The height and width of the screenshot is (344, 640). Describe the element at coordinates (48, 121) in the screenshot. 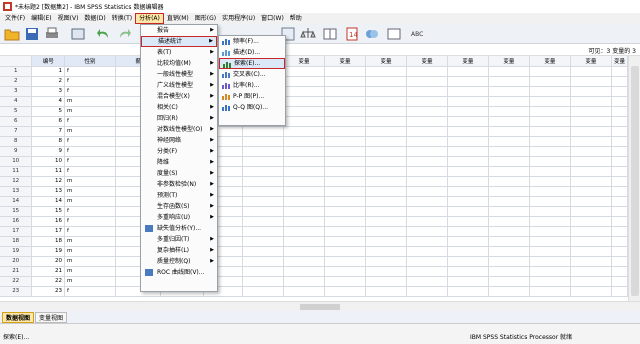

I see `cell-id: 6` at that location.